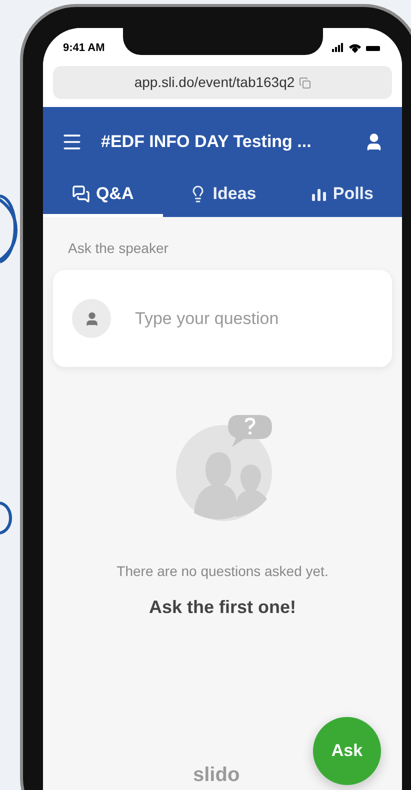 Image resolution: width=411 pixels, height=790 pixels. Describe the element at coordinates (6, 518) in the screenshot. I see `decorative-arc` at that location.